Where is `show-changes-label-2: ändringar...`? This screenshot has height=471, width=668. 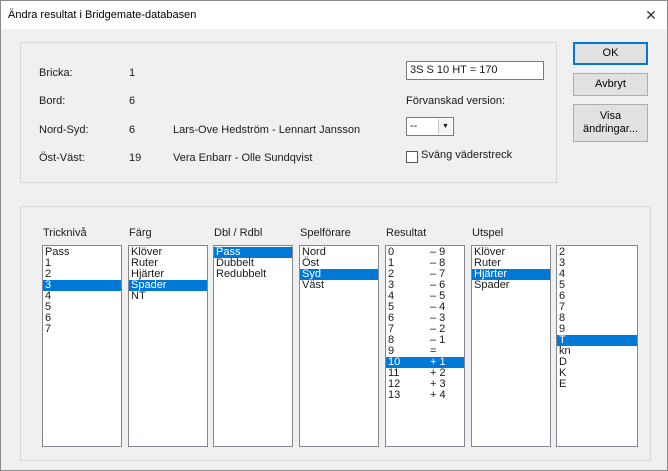
show-changes-label-2: ändringar... is located at coordinates (610, 129).